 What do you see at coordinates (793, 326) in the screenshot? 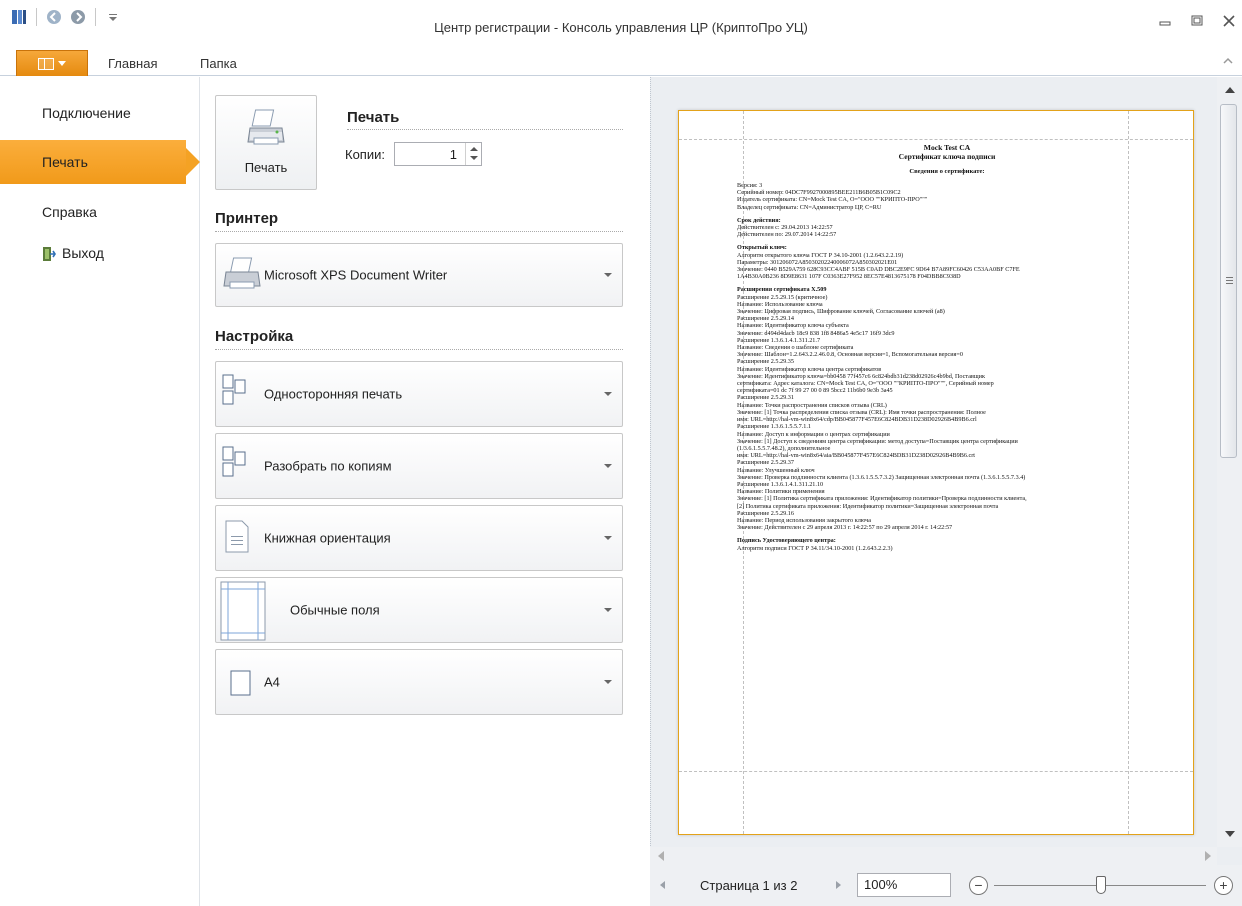
I see `doc-line: Название: Идентификатор ключа субъекта` at bounding box center [793, 326].